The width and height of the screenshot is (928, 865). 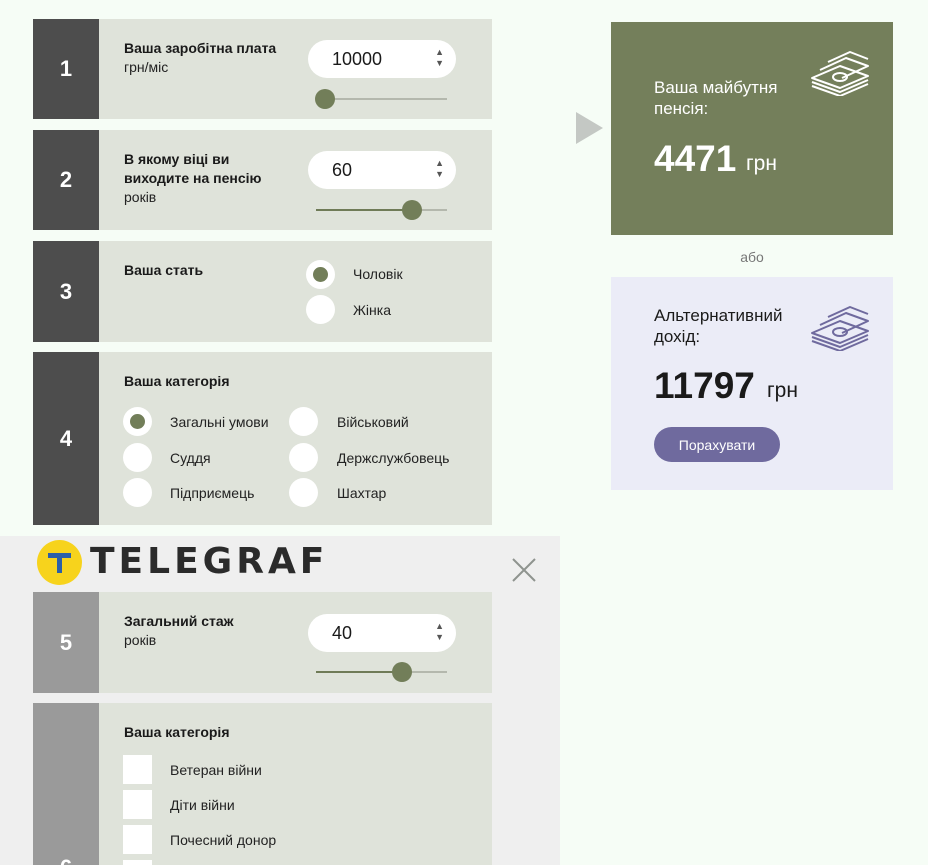 I want to click on close-icon, so click(x=524, y=570).